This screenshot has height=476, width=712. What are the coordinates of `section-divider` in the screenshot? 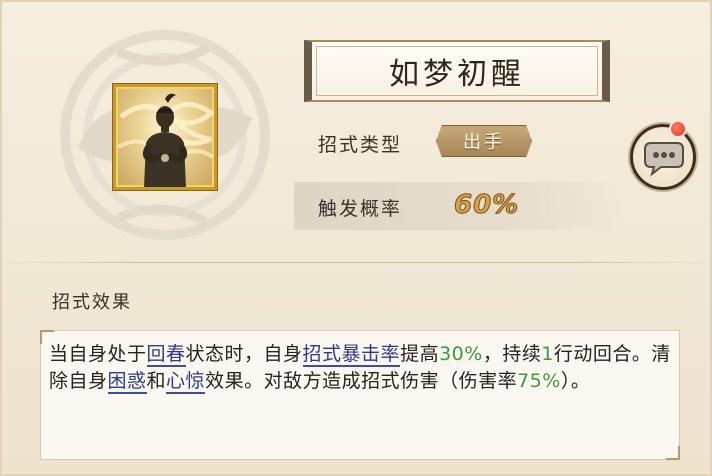 It's located at (356, 262).